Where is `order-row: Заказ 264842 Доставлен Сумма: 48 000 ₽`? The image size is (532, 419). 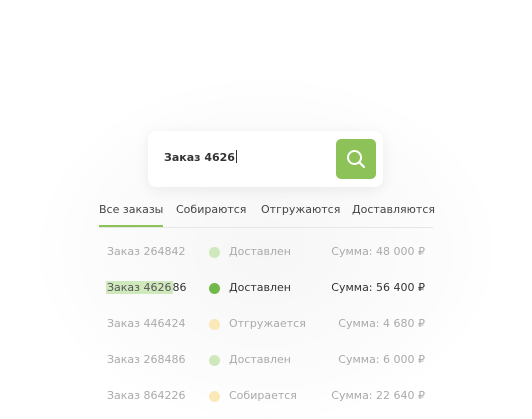 order-row: Заказ 264842 Доставлен Сумма: 48 000 ₽ is located at coordinates (266, 253).